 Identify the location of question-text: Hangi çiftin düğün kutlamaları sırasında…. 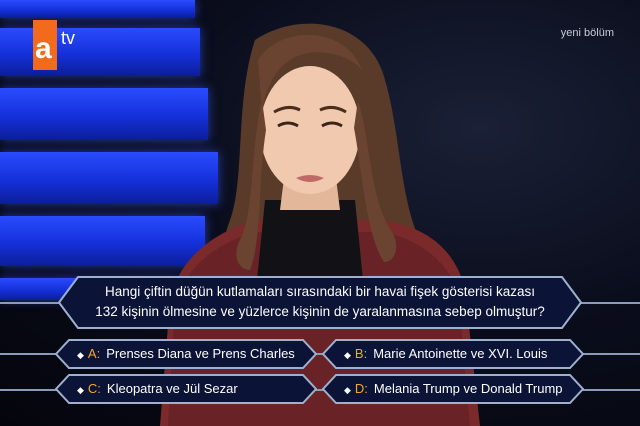
(320, 302).